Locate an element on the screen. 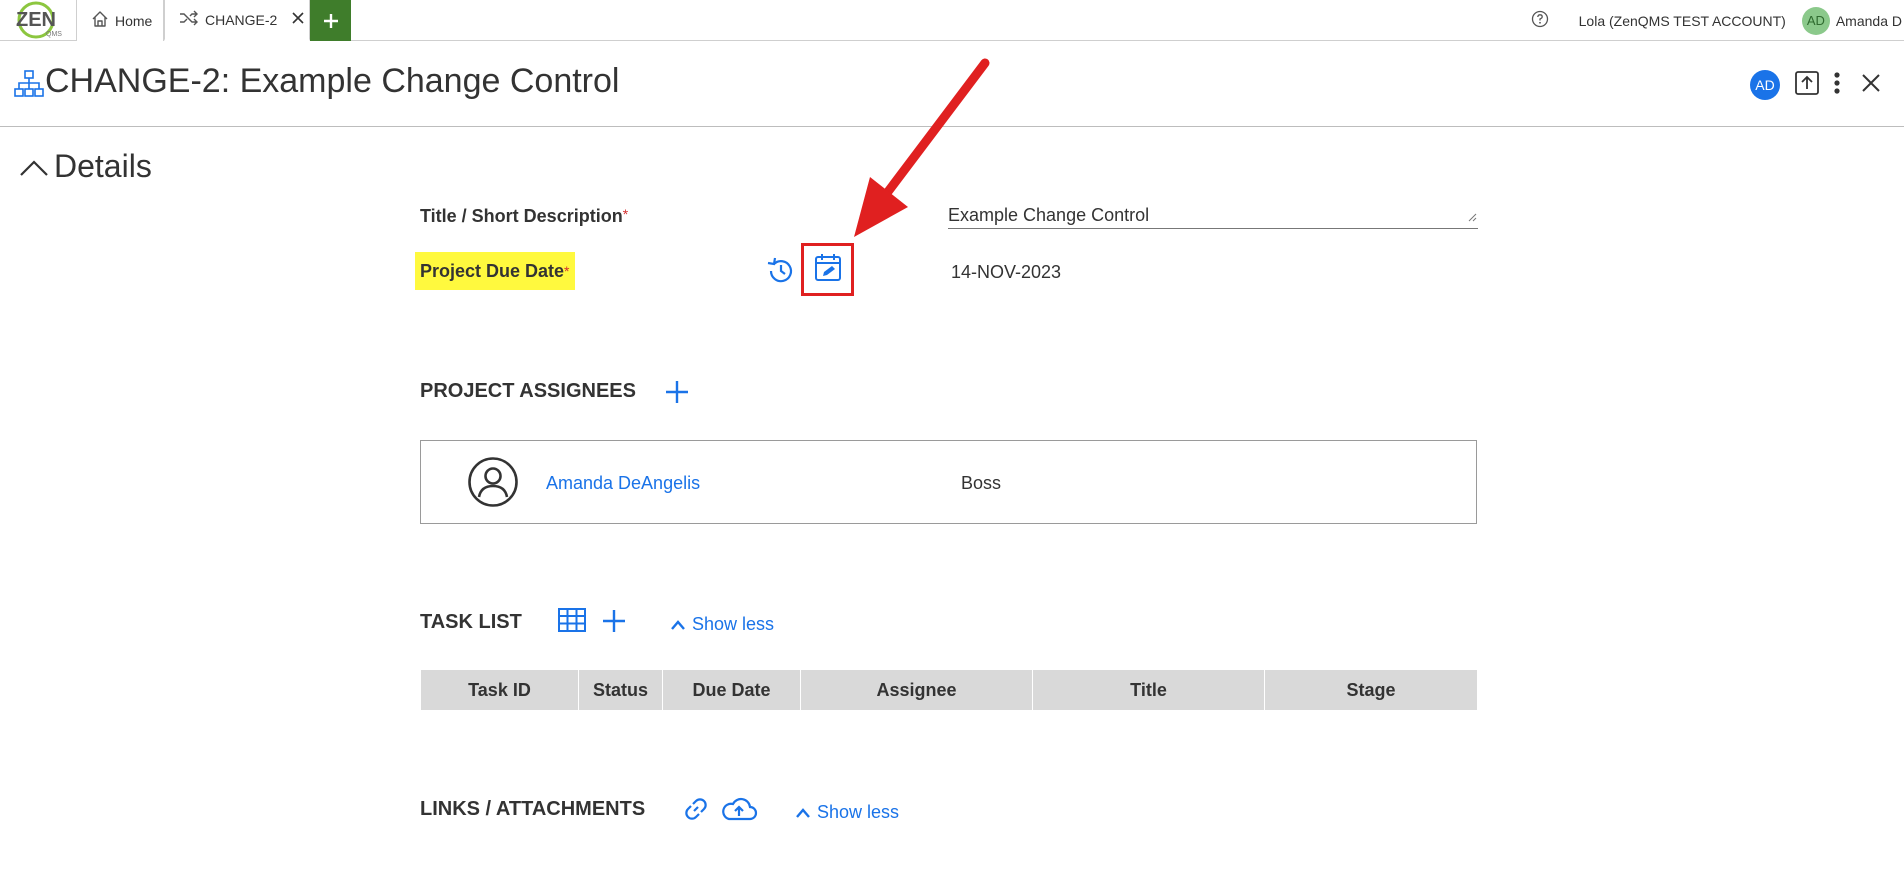  upload-icon is located at coordinates (1807, 85).